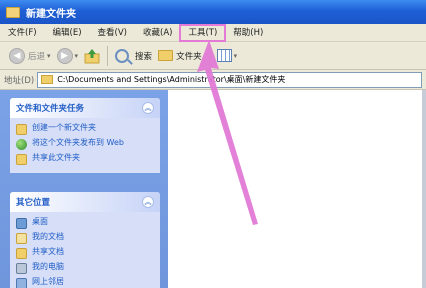 The image size is (426, 288). I want to click on globe-icon, so click(21, 144).